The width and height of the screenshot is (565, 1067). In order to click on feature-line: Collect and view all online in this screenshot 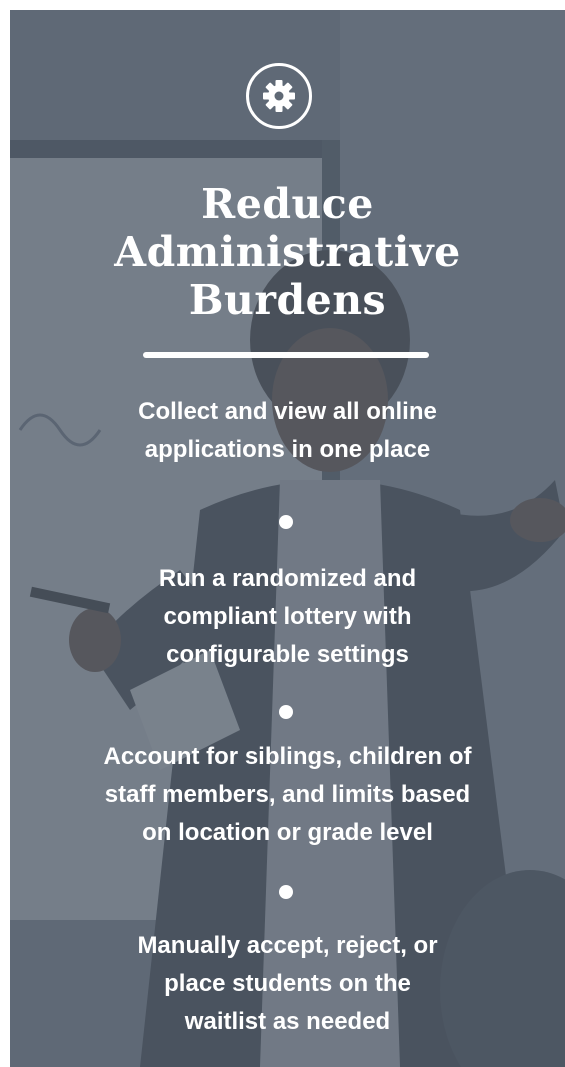, I will do `click(287, 411)`.